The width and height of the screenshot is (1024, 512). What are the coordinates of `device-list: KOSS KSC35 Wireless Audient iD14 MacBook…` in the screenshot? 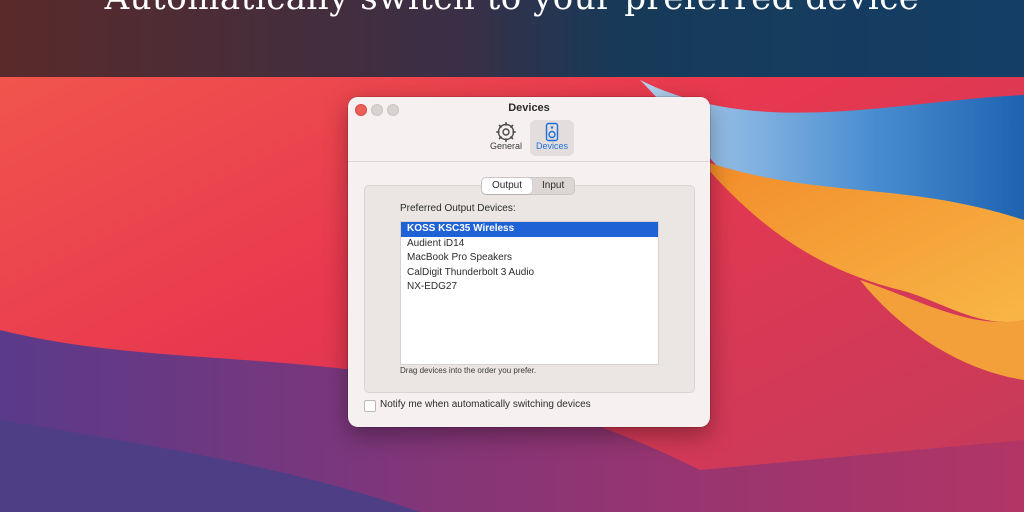 It's located at (529, 293).